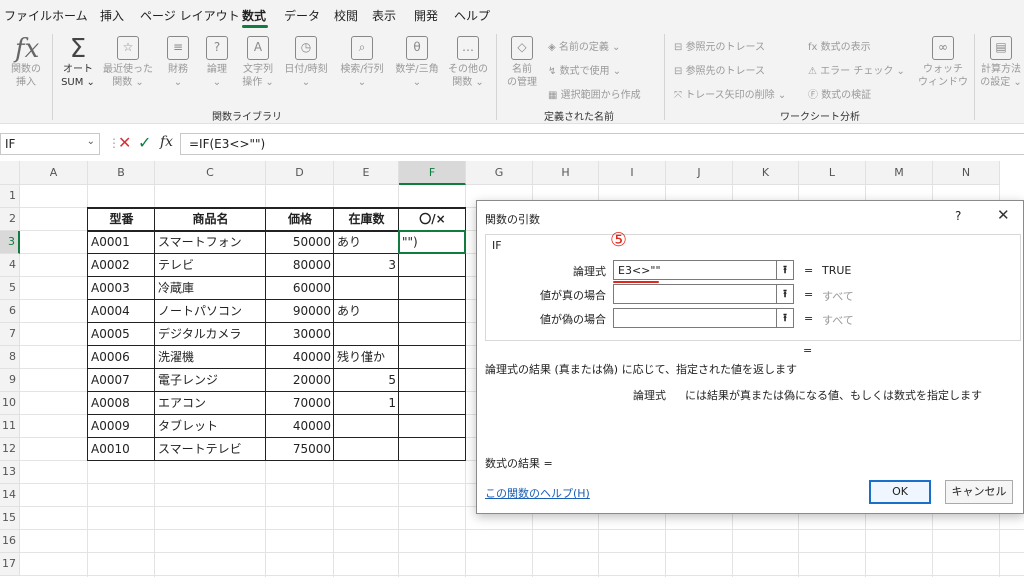 The height and width of the screenshot is (577, 1024). I want to click on row-header: 10, so click(10, 403).